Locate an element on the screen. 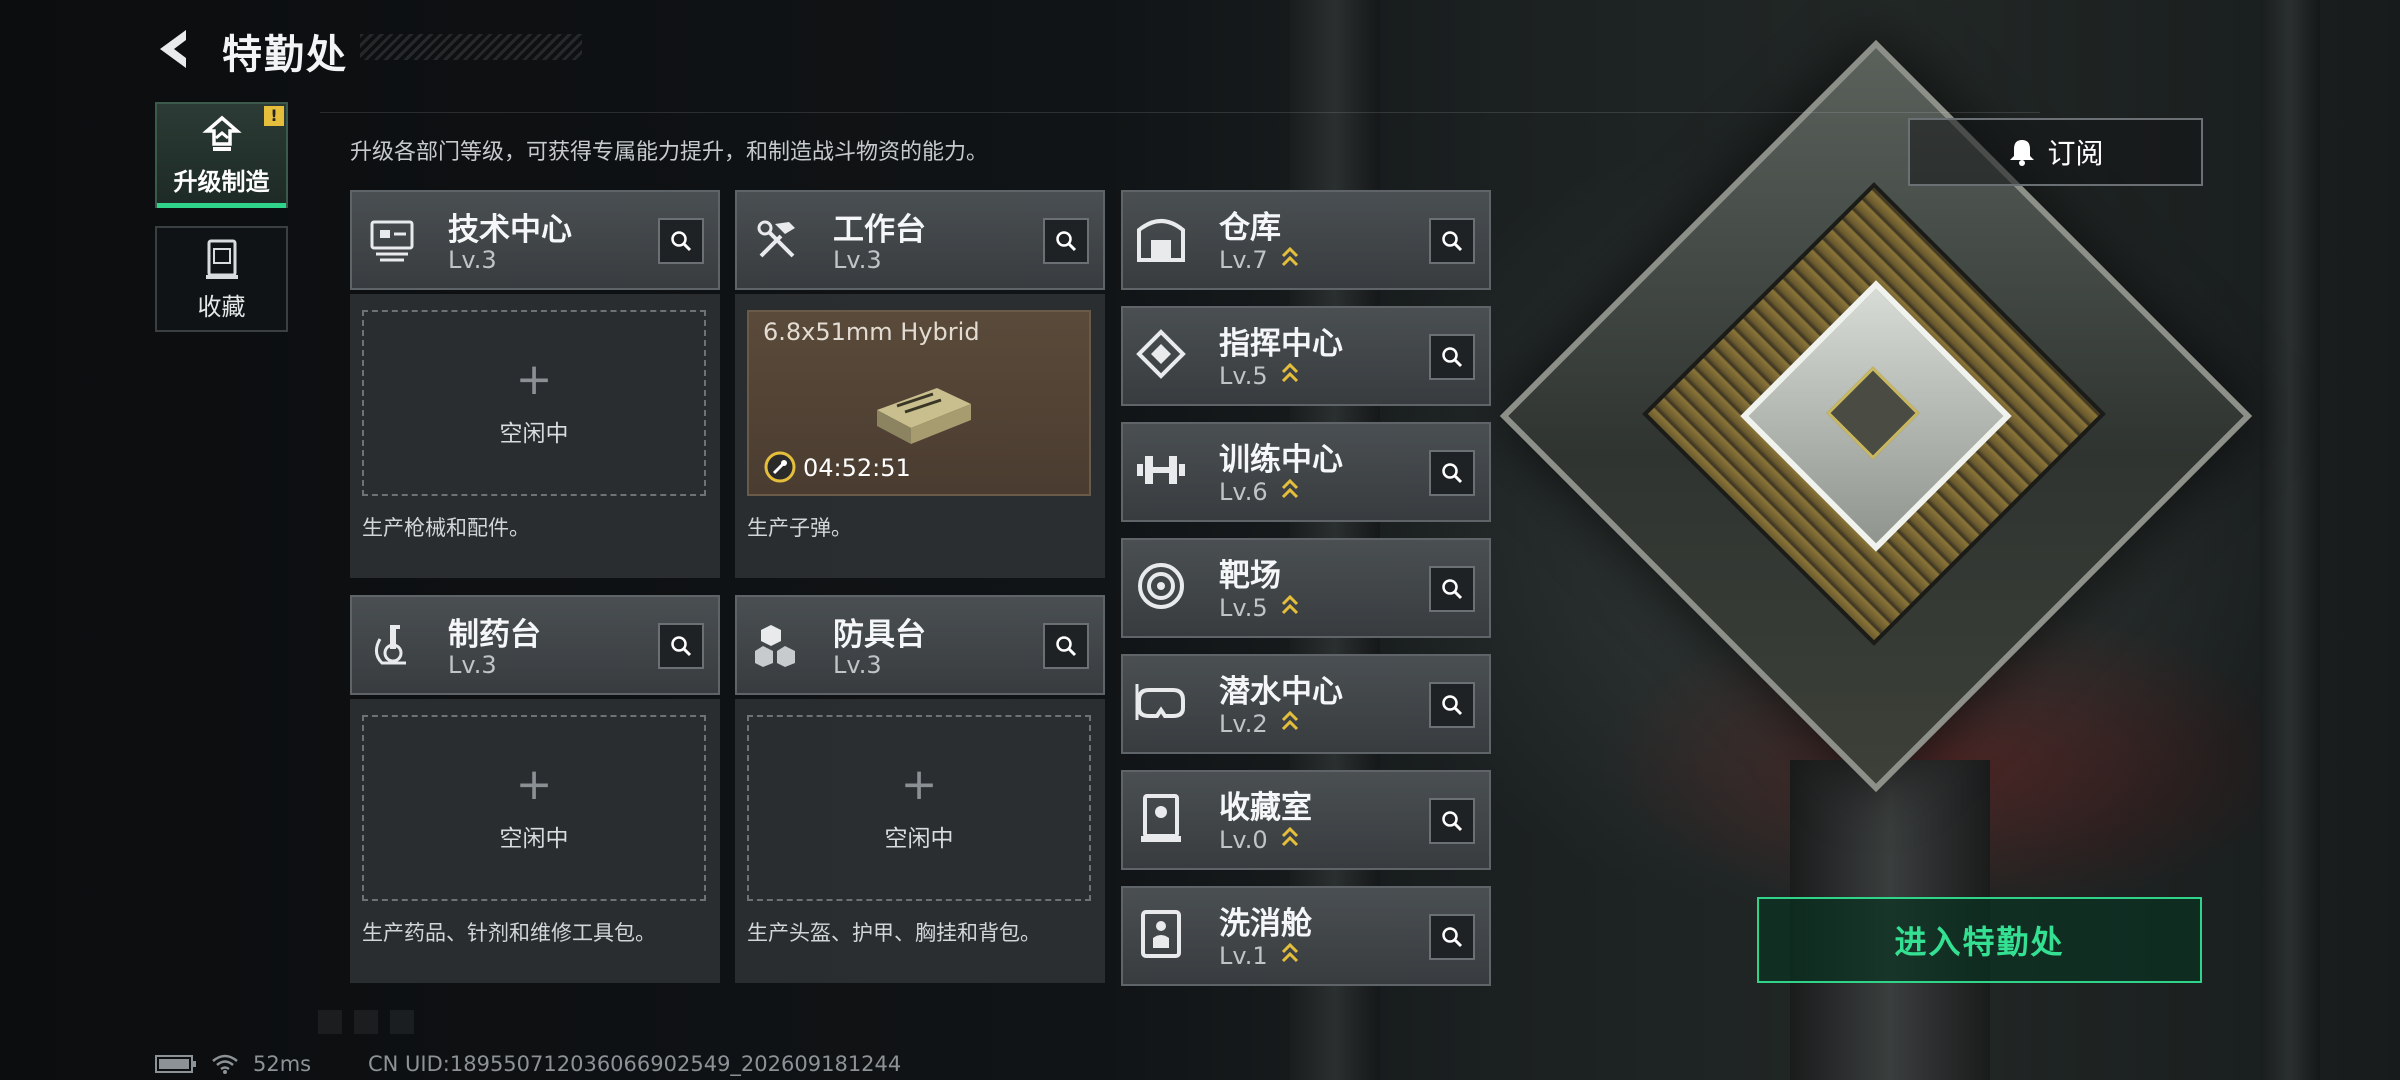 Image resolution: width=2400 pixels, height=1080 pixels. facility-name: 潜水中心 is located at coordinates (1281, 692).